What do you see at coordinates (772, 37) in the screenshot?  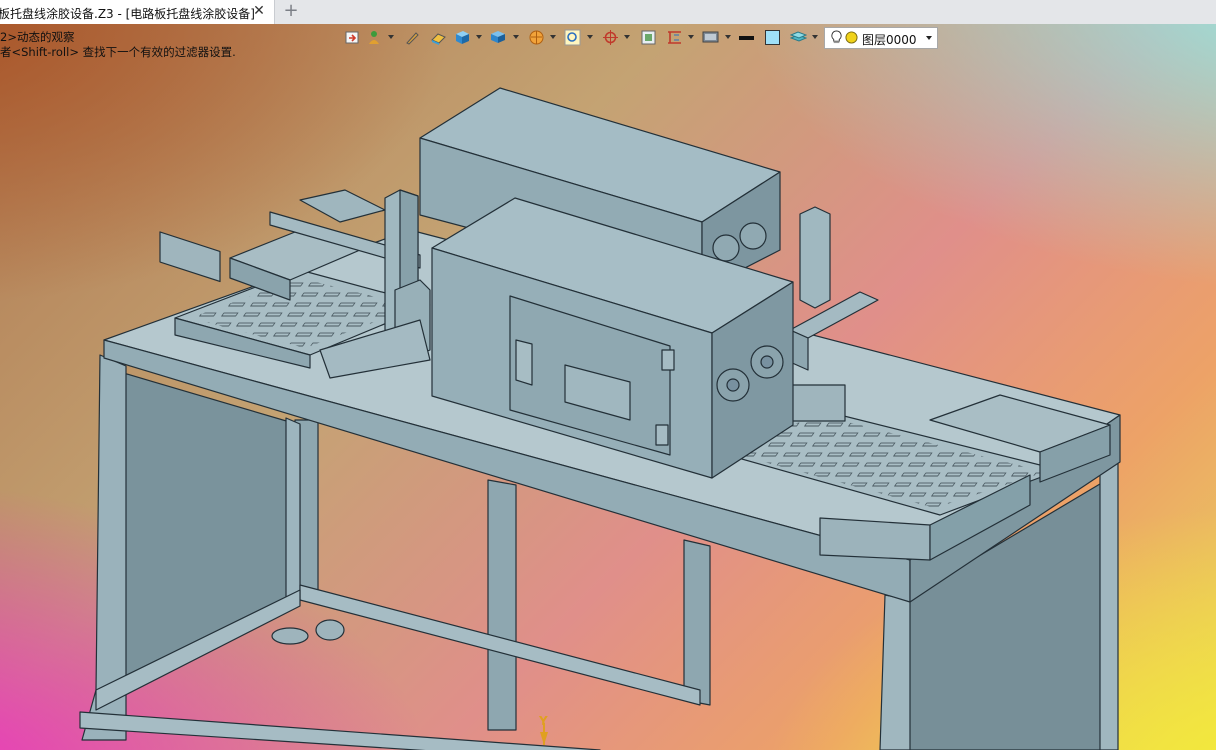 I see `color-swatch-icon` at bounding box center [772, 37].